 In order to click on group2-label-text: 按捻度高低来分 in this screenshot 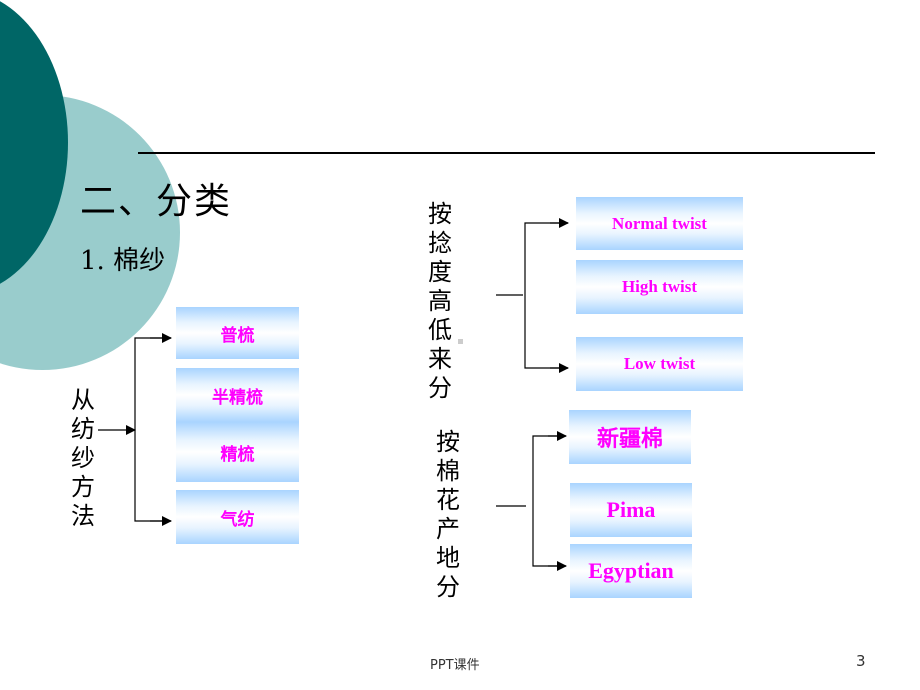, I will do `click(440, 301)`.